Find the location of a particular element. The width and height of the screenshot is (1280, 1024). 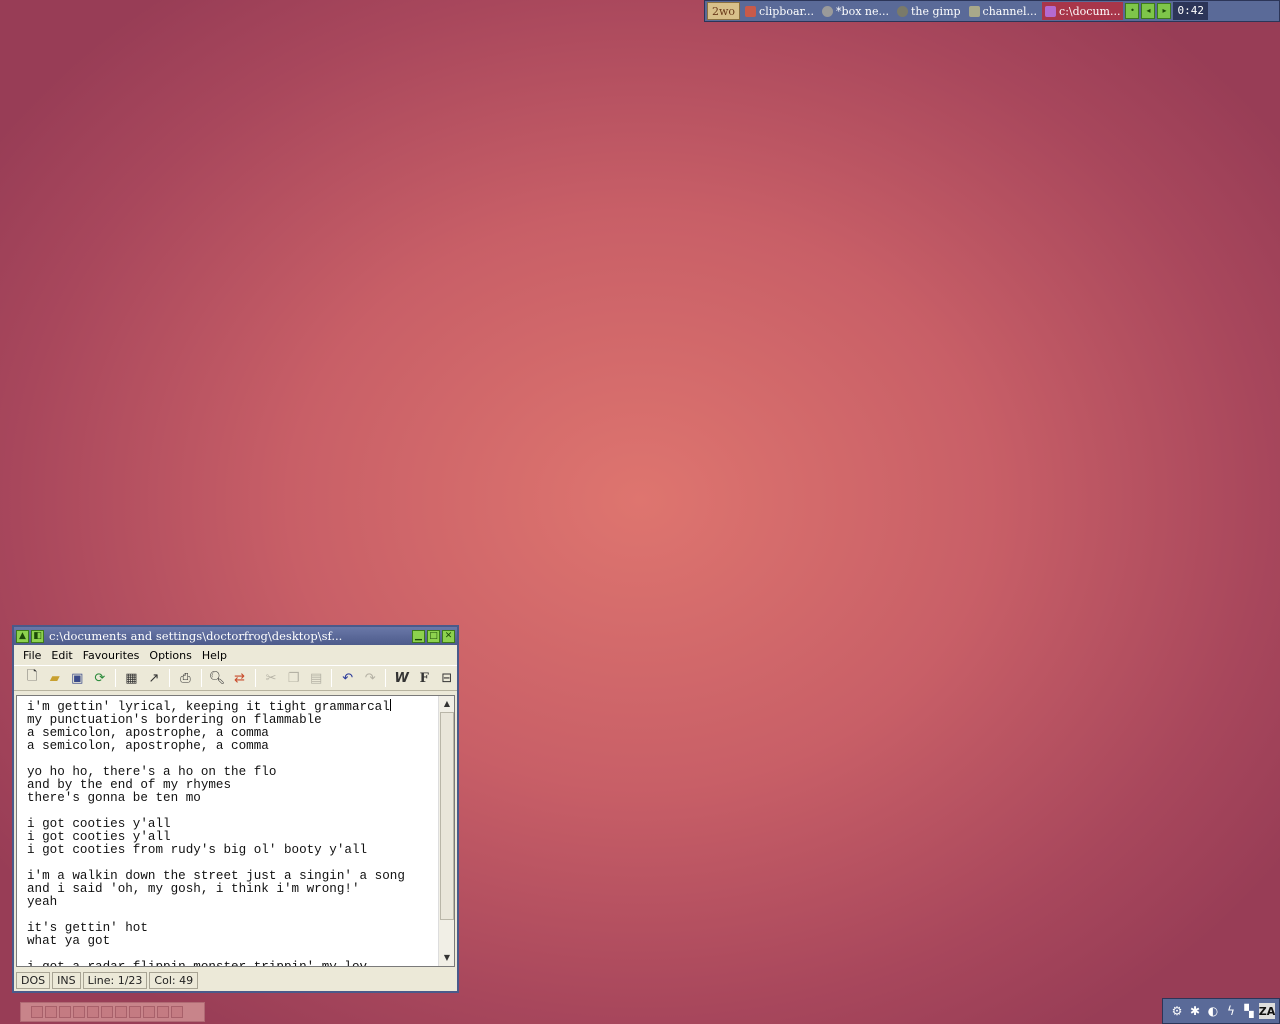

desktop-pager is located at coordinates (112, 1012).